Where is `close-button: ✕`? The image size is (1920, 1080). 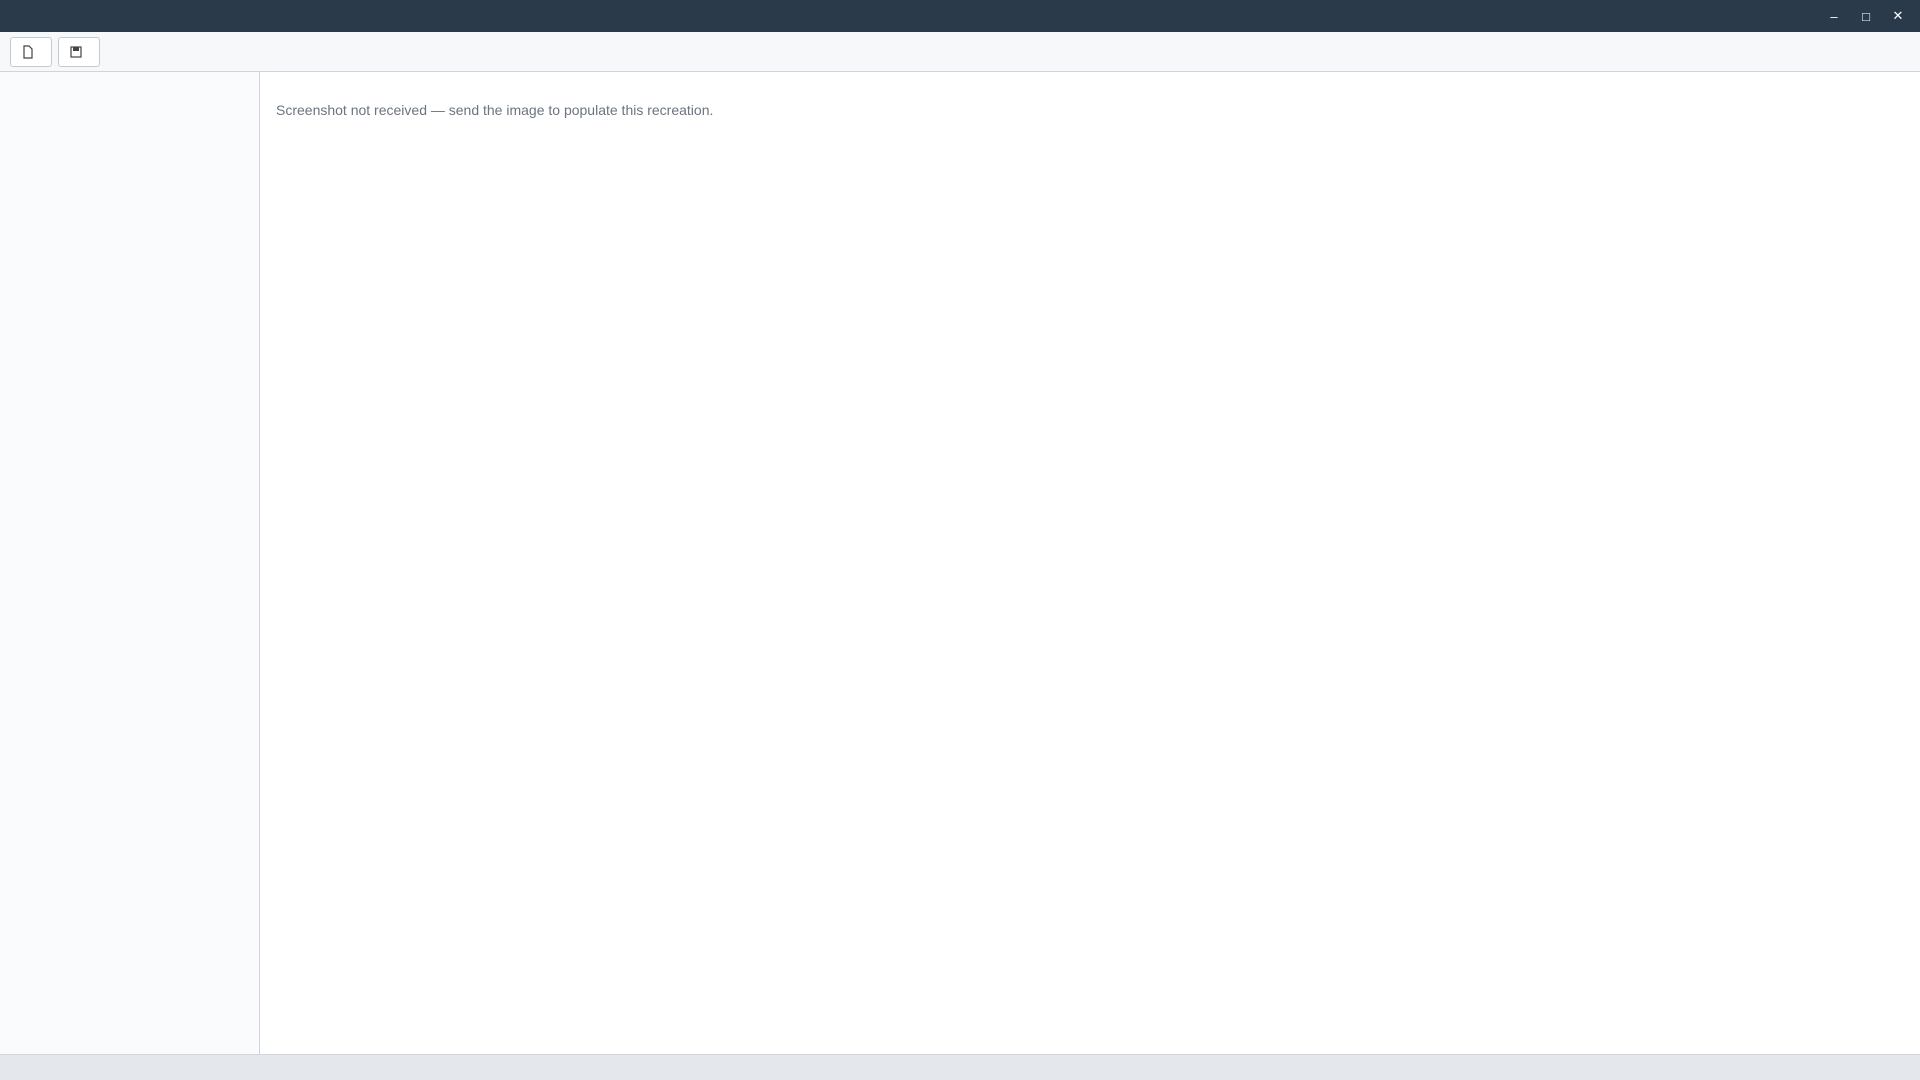 close-button: ✕ is located at coordinates (1898, 16).